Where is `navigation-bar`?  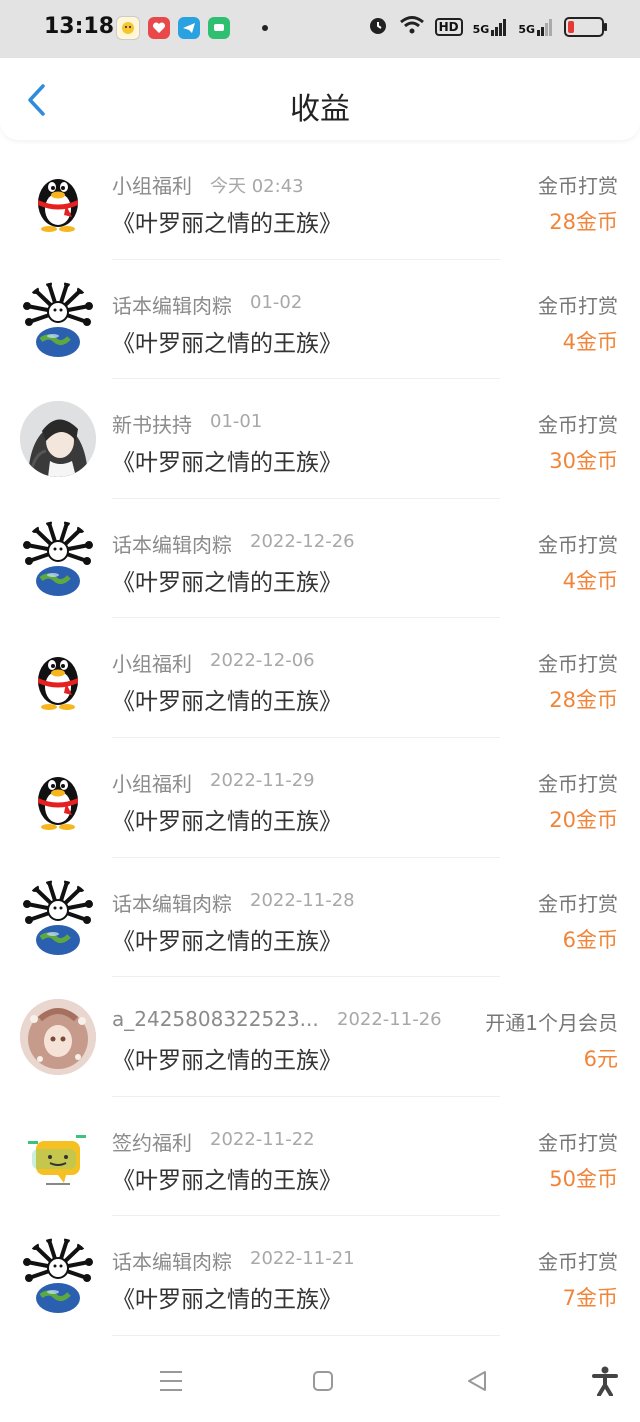
navigation-bar is located at coordinates (320, 1381).